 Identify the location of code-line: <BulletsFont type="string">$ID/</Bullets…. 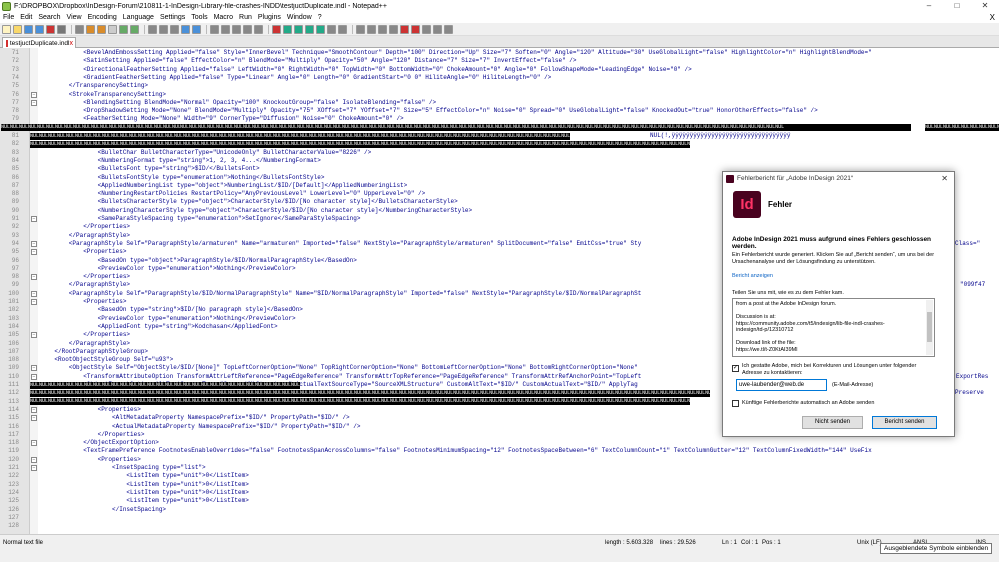
(150, 169).